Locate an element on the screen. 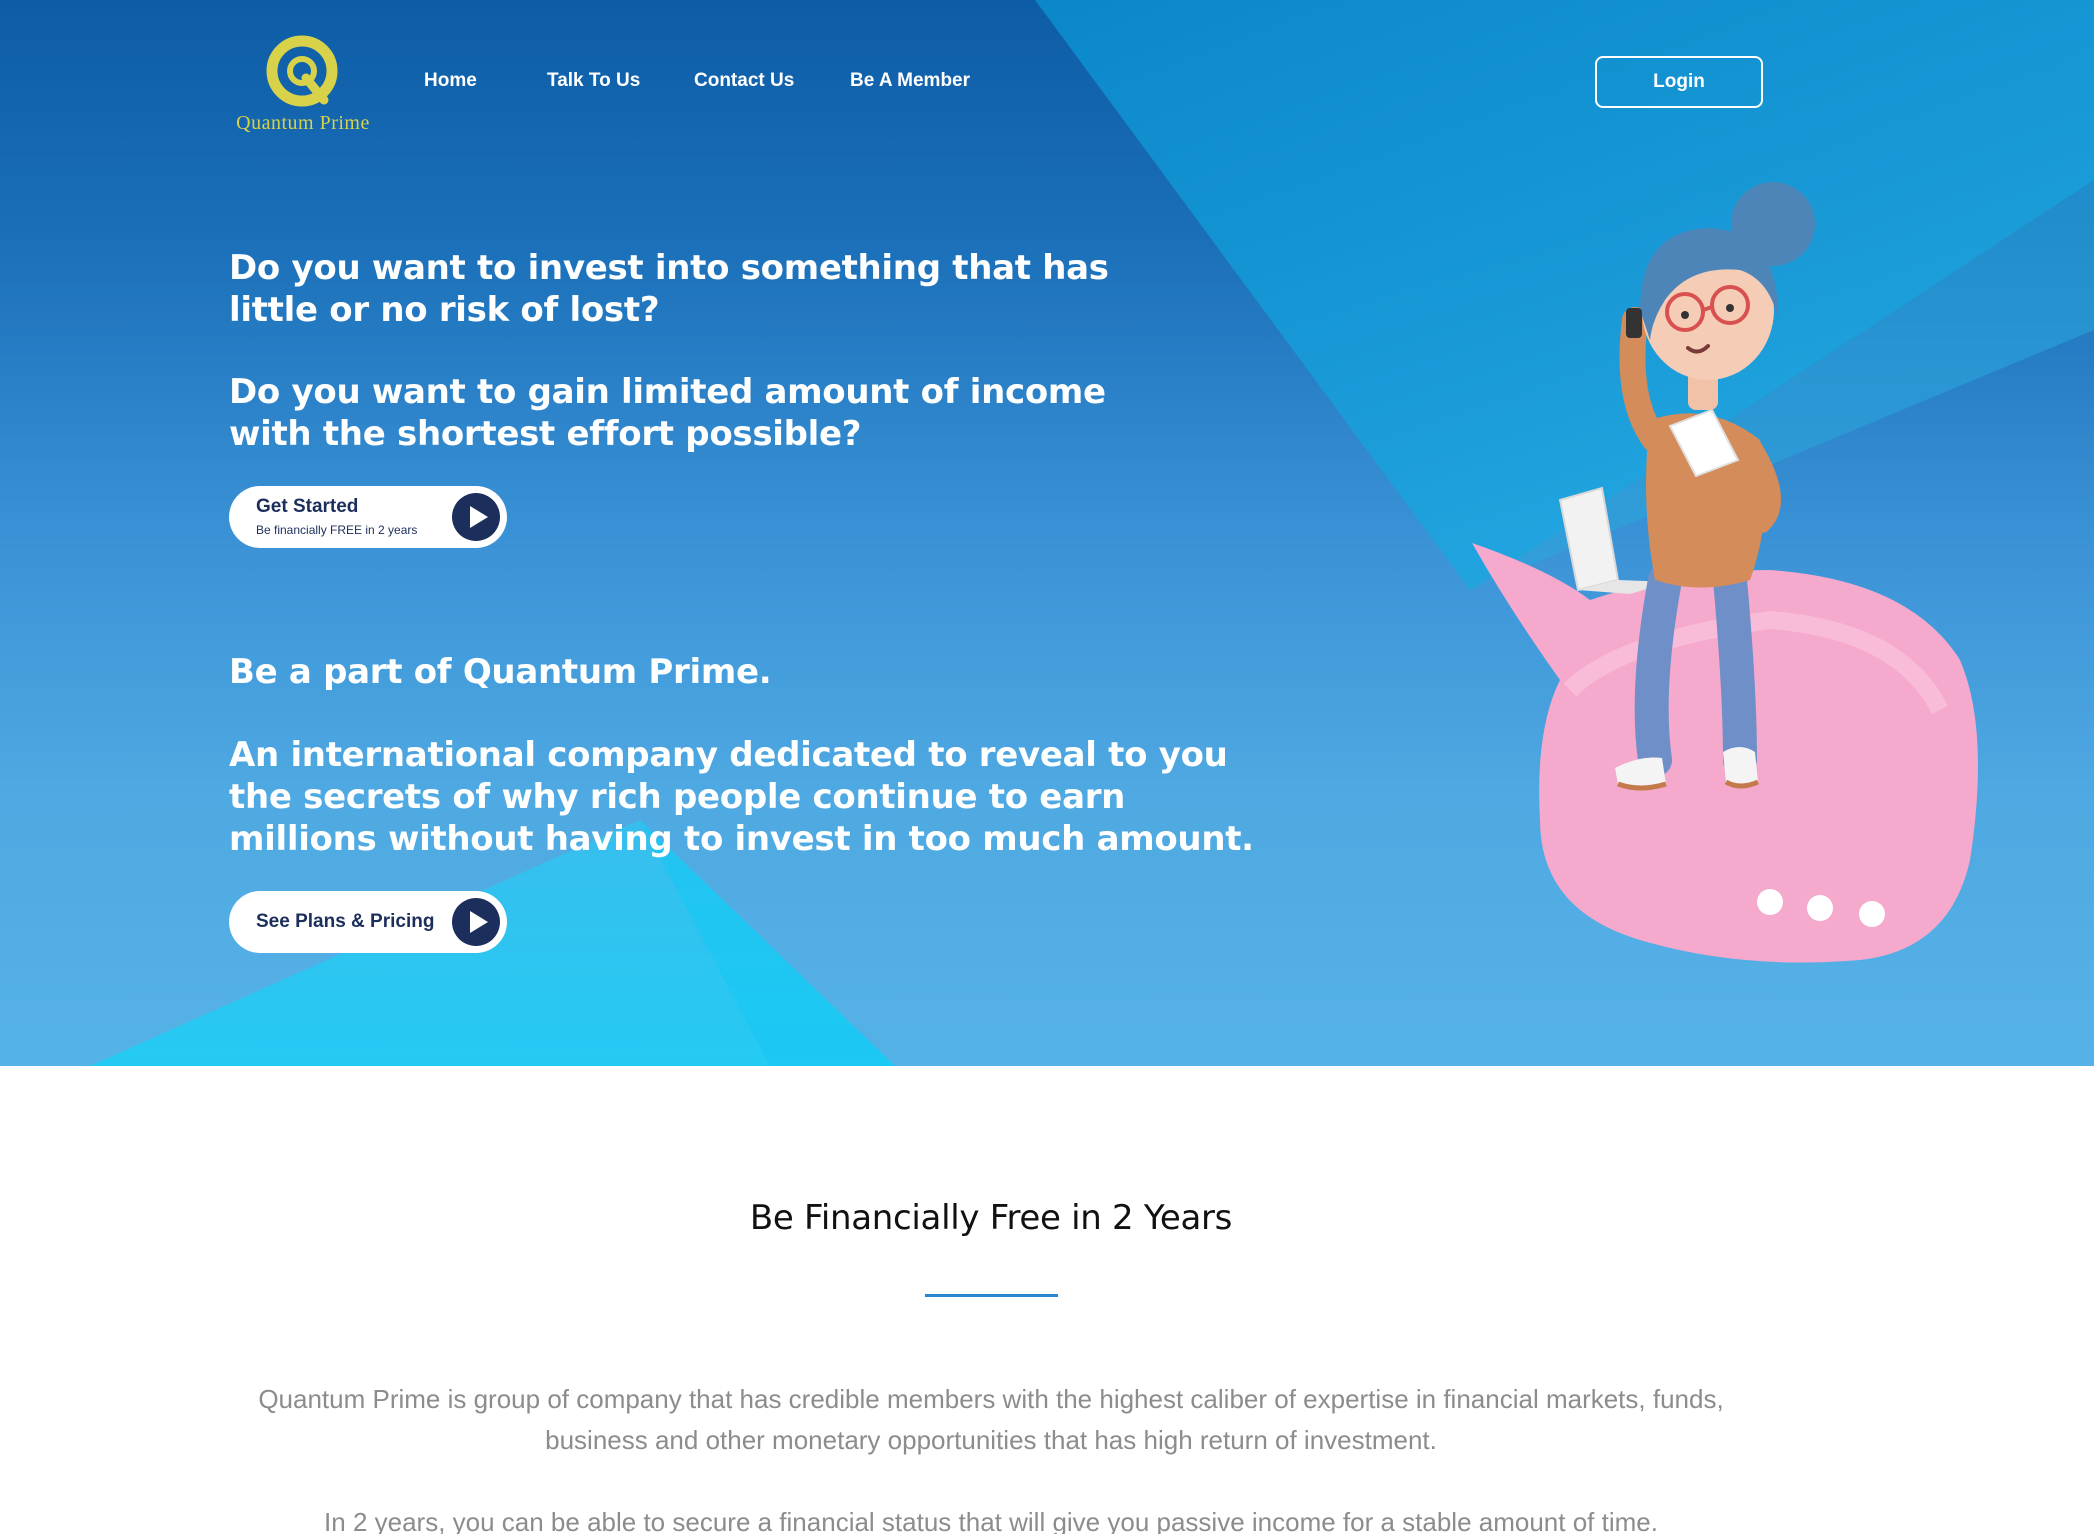 This screenshot has height=1534, width=2094. hero-question-1-line-2: little or no risk of lost? is located at coordinates (444, 310).